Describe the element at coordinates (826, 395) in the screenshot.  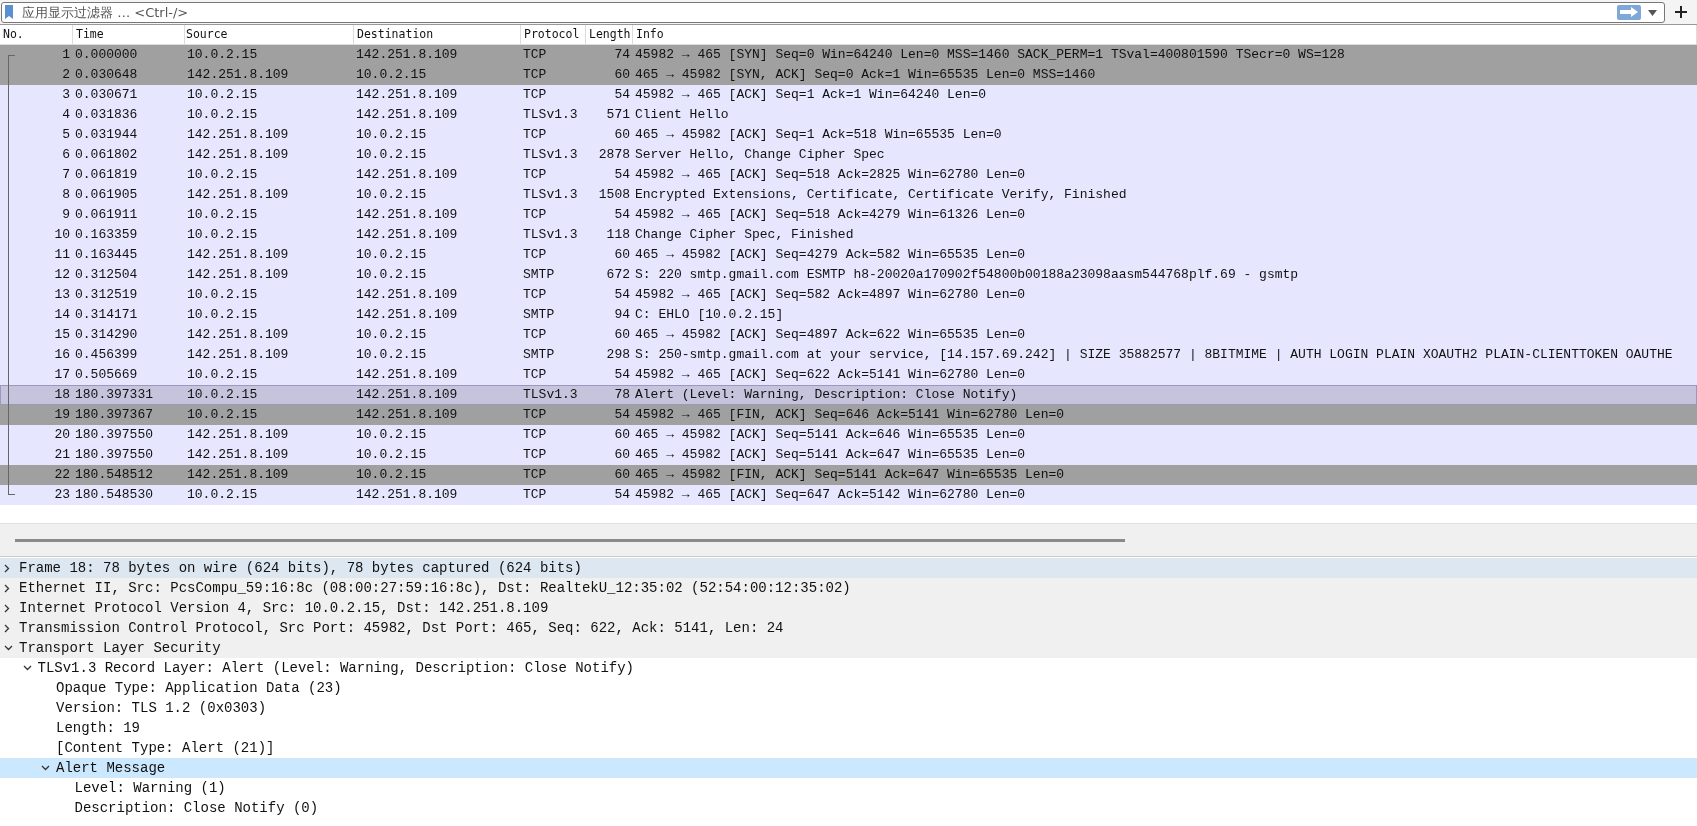
I see `info-cell-text: Alert (Level: Warning, Description: Close Notify)` at that location.